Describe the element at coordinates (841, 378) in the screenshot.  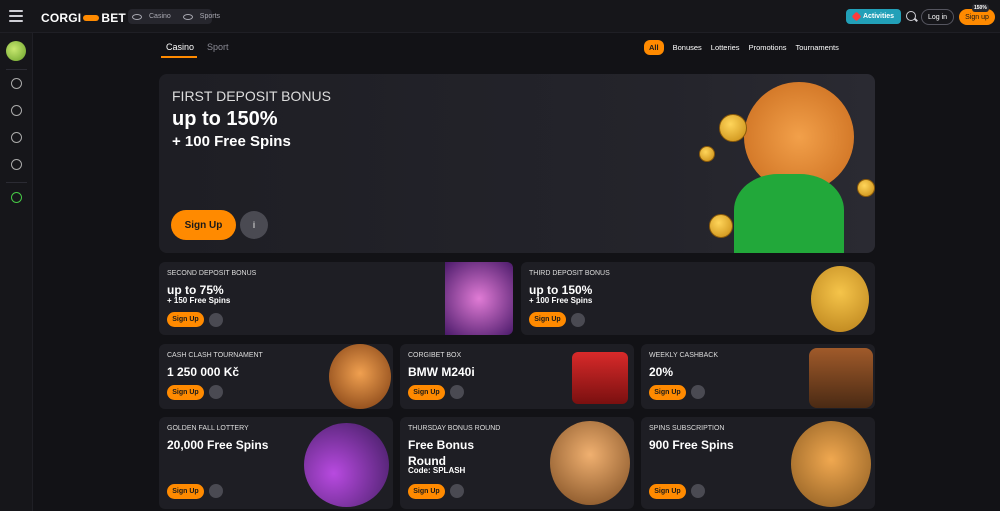
I see `cashback-house-image` at that location.